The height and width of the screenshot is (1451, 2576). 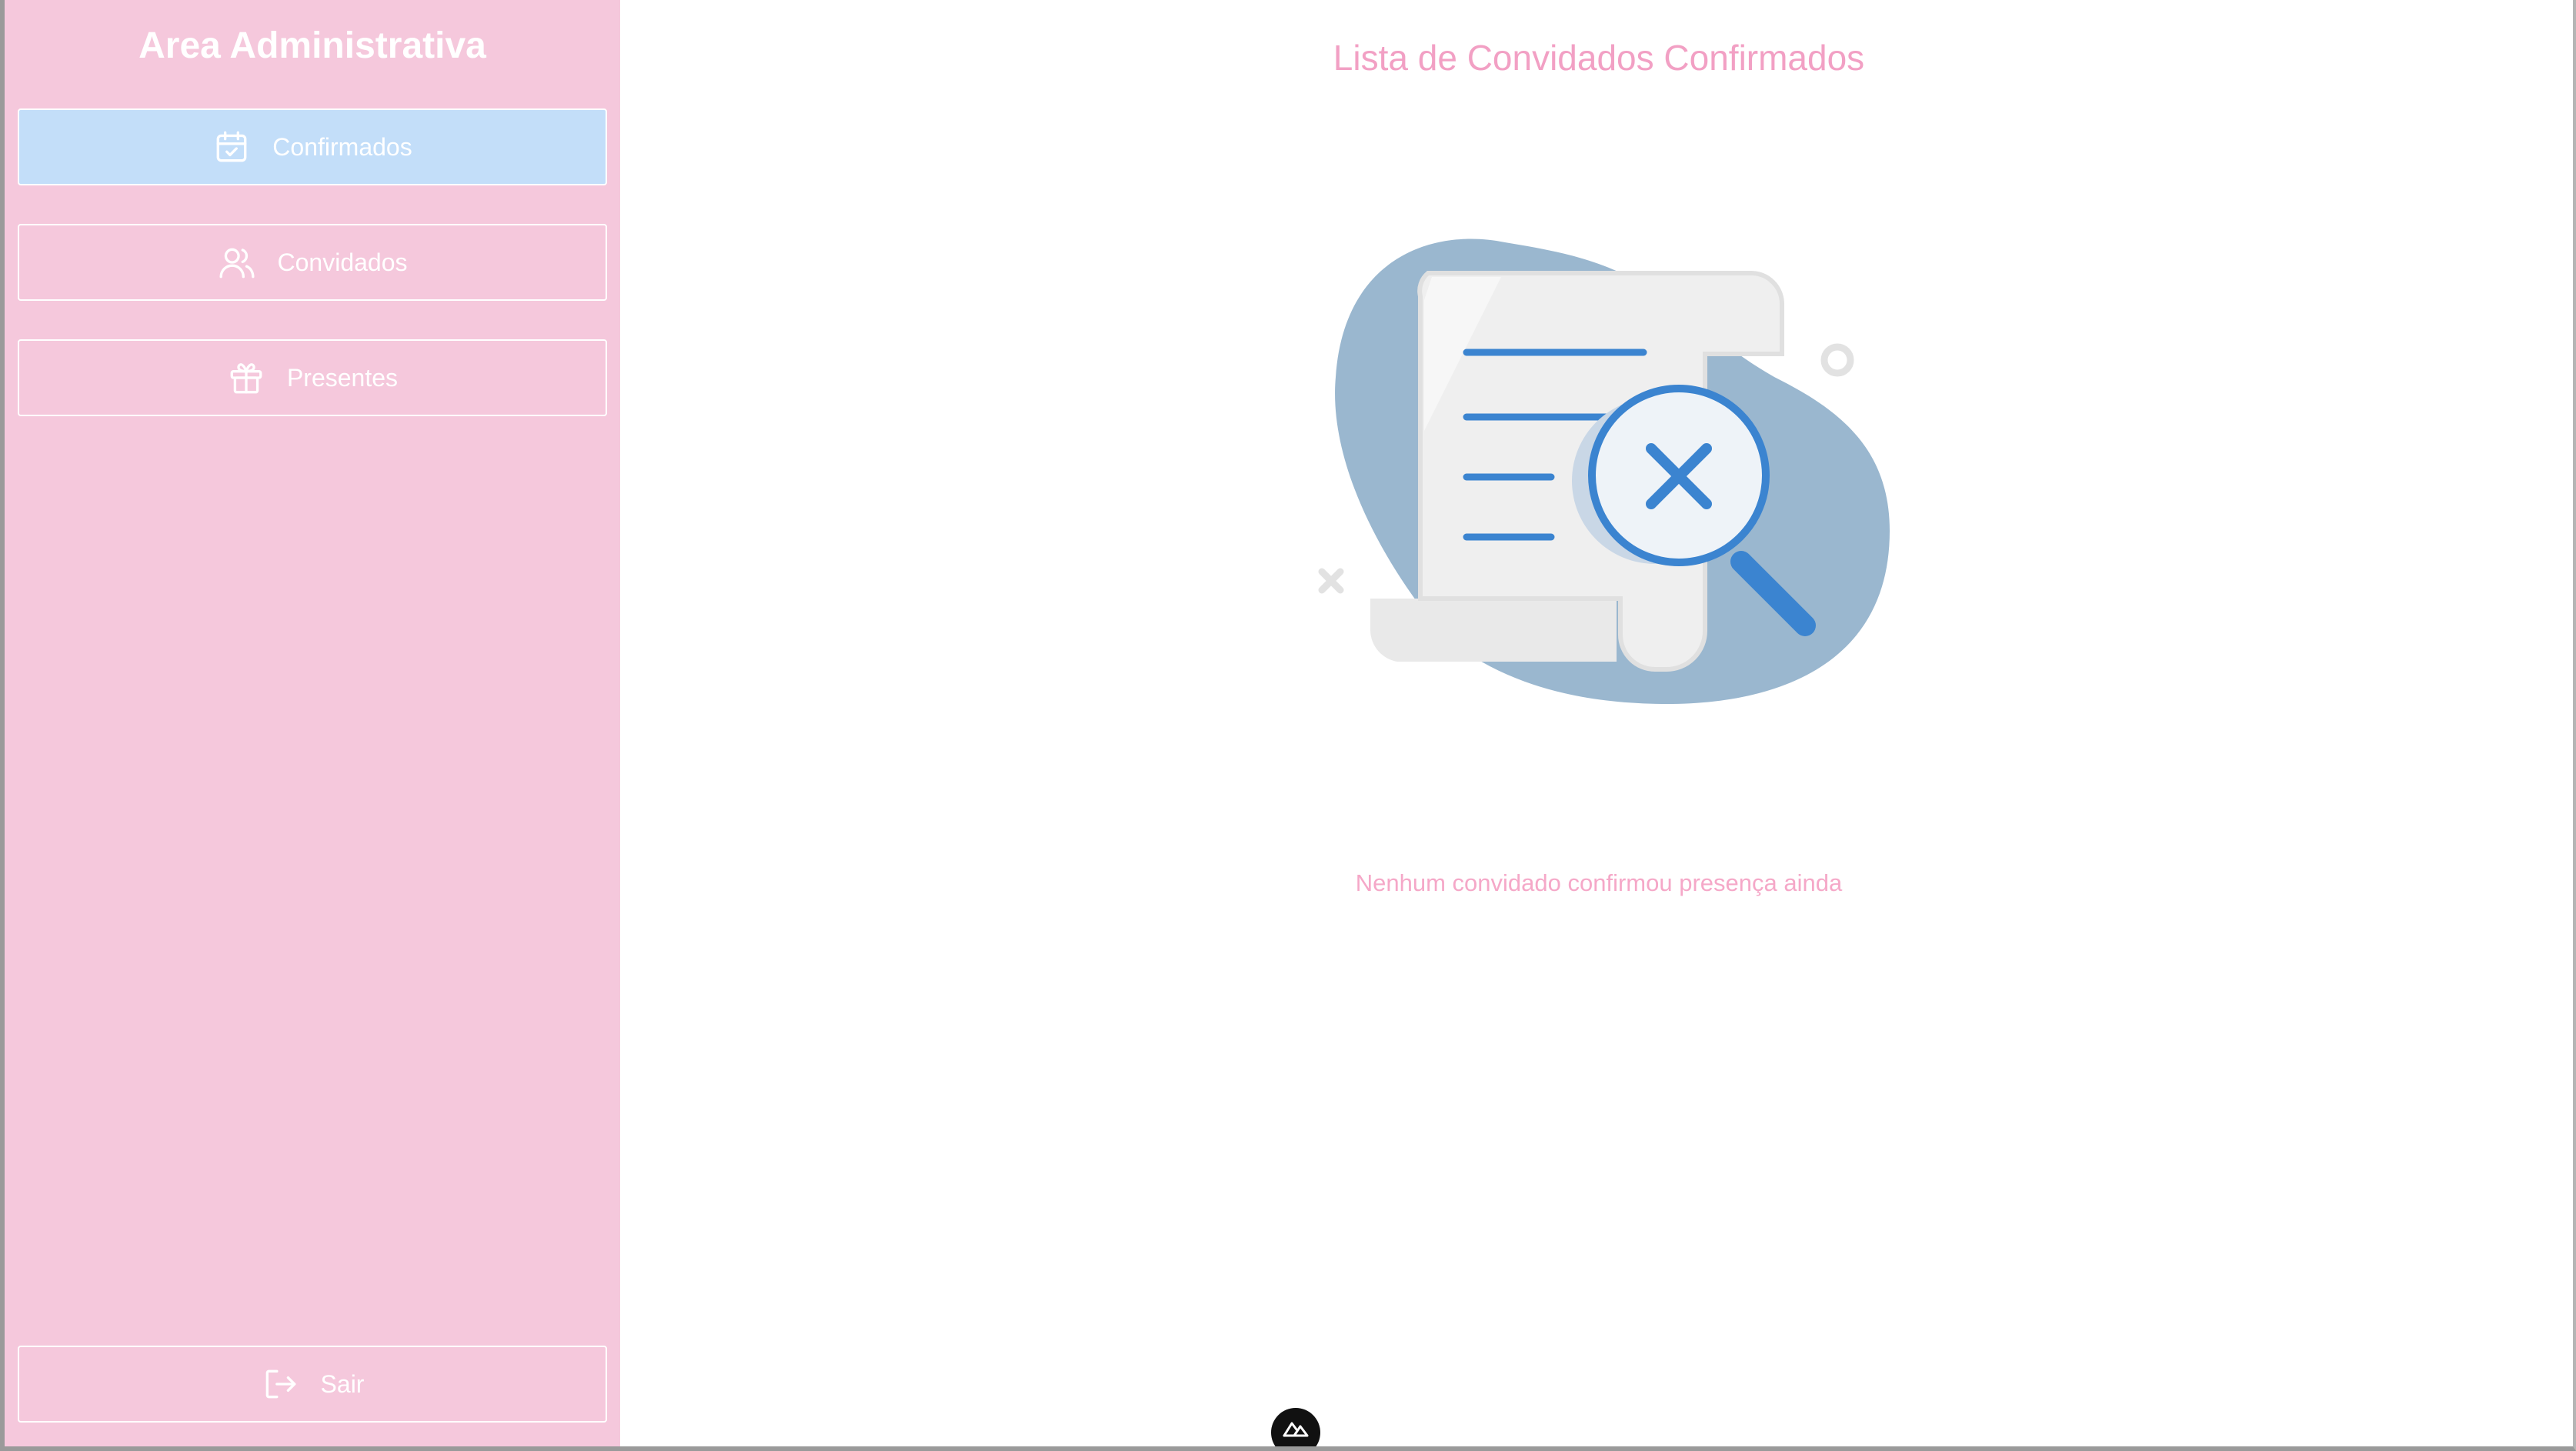 I want to click on sidebar-item-presentes: Presentes, so click(x=313, y=377).